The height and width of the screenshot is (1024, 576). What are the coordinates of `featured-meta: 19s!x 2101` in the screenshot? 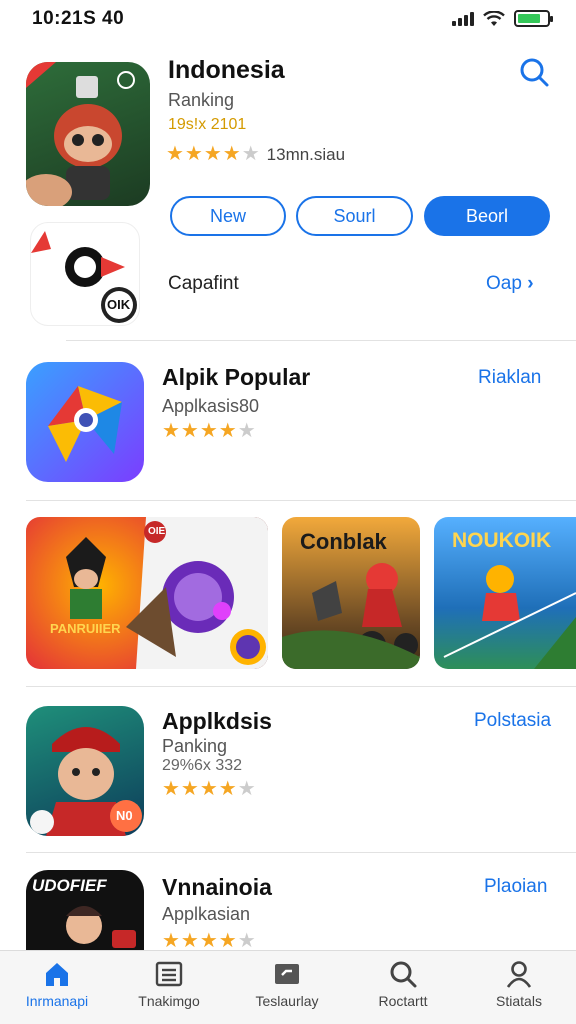 It's located at (207, 124).